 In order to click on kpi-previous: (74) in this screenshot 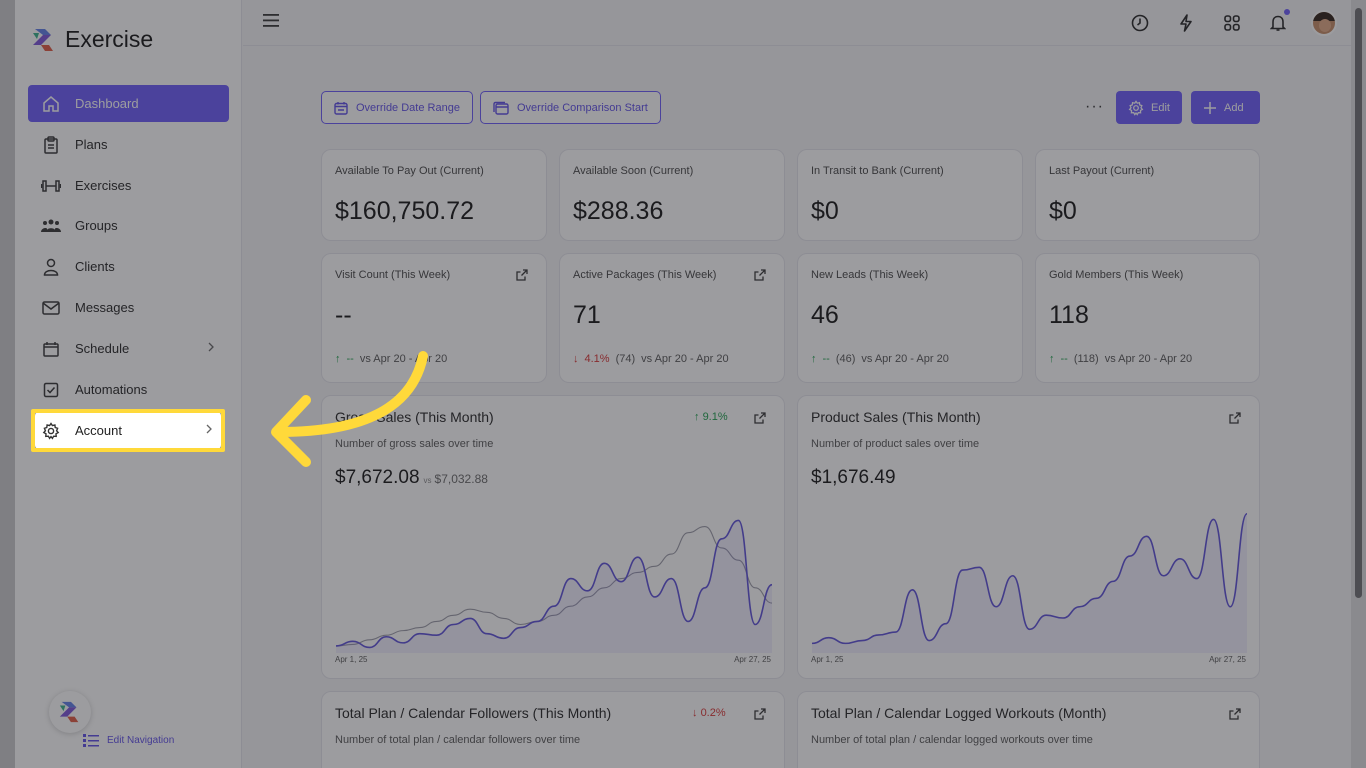, I will do `click(625, 359)`.